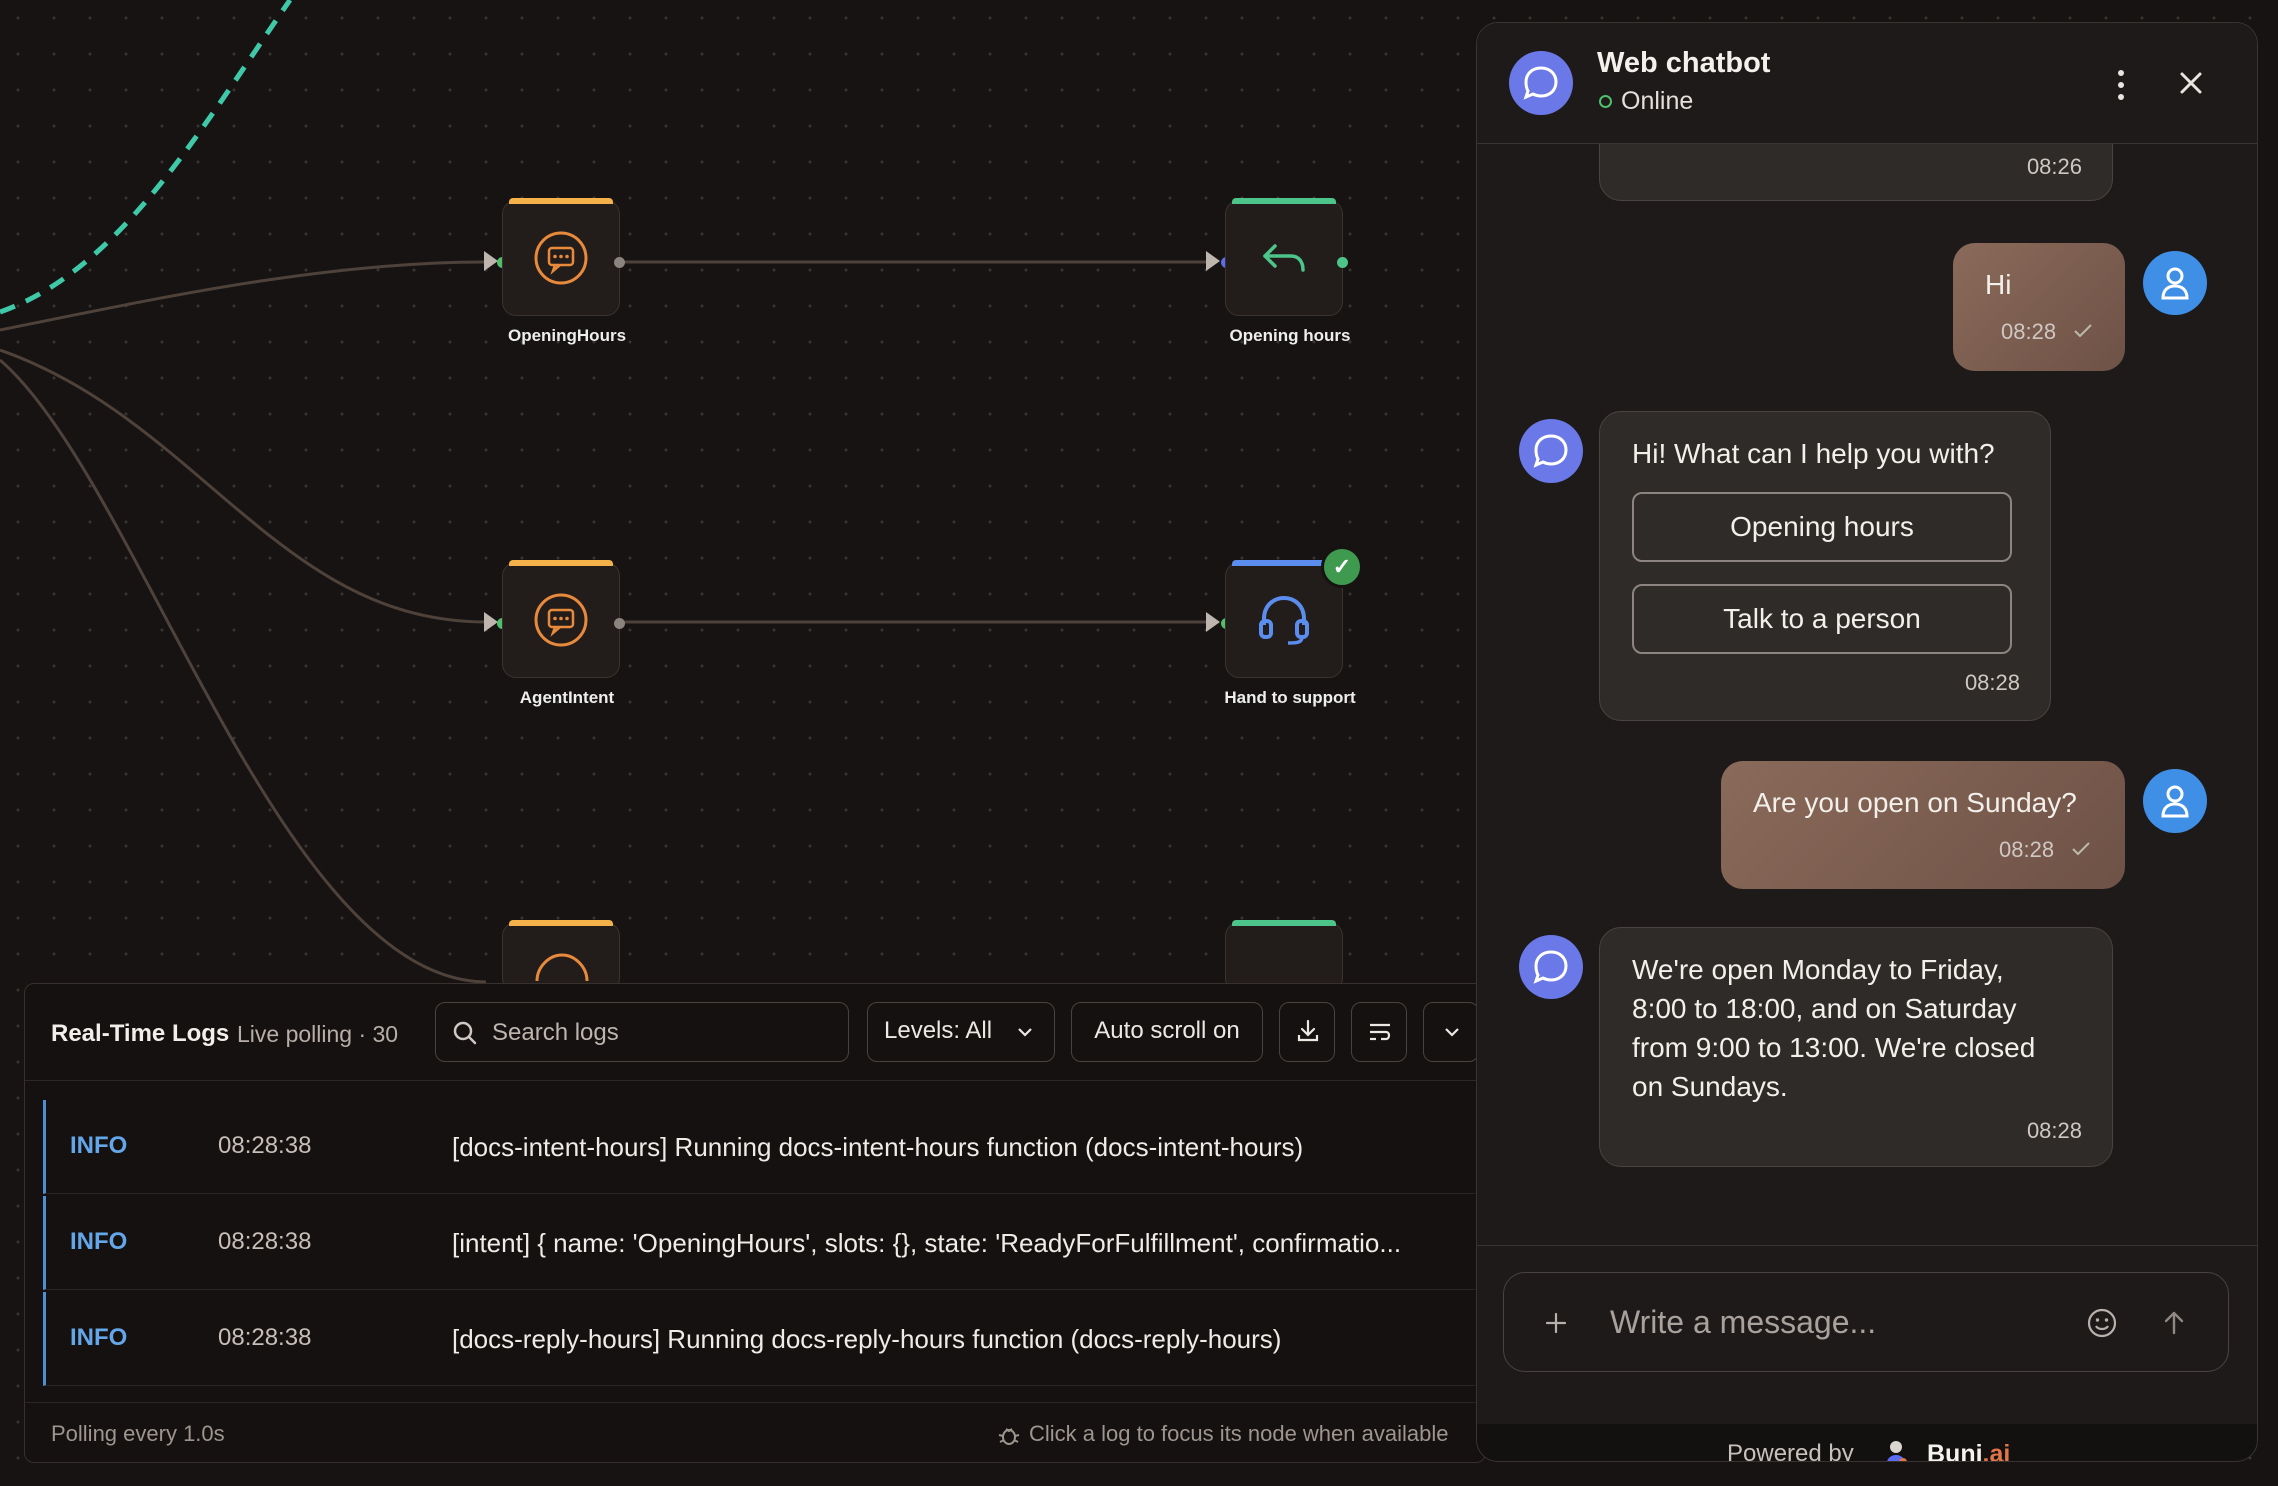 This screenshot has width=2278, height=1486. What do you see at coordinates (1284, 956) in the screenshot?
I see `node-partial-reply` at bounding box center [1284, 956].